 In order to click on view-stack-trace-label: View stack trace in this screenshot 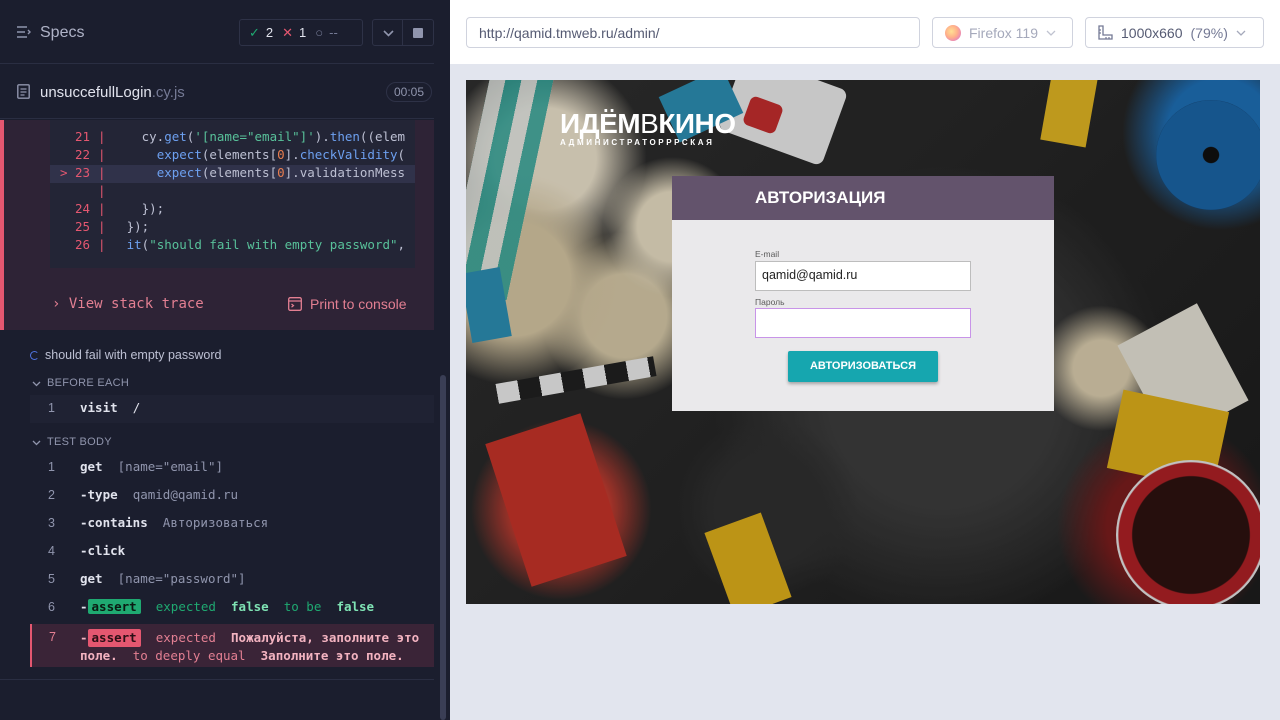, I will do `click(136, 304)`.